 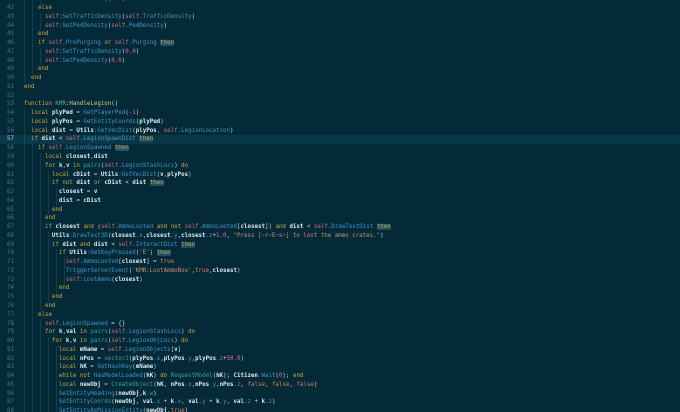 What do you see at coordinates (7, 350) in the screenshot?
I see `line-number: 81` at bounding box center [7, 350].